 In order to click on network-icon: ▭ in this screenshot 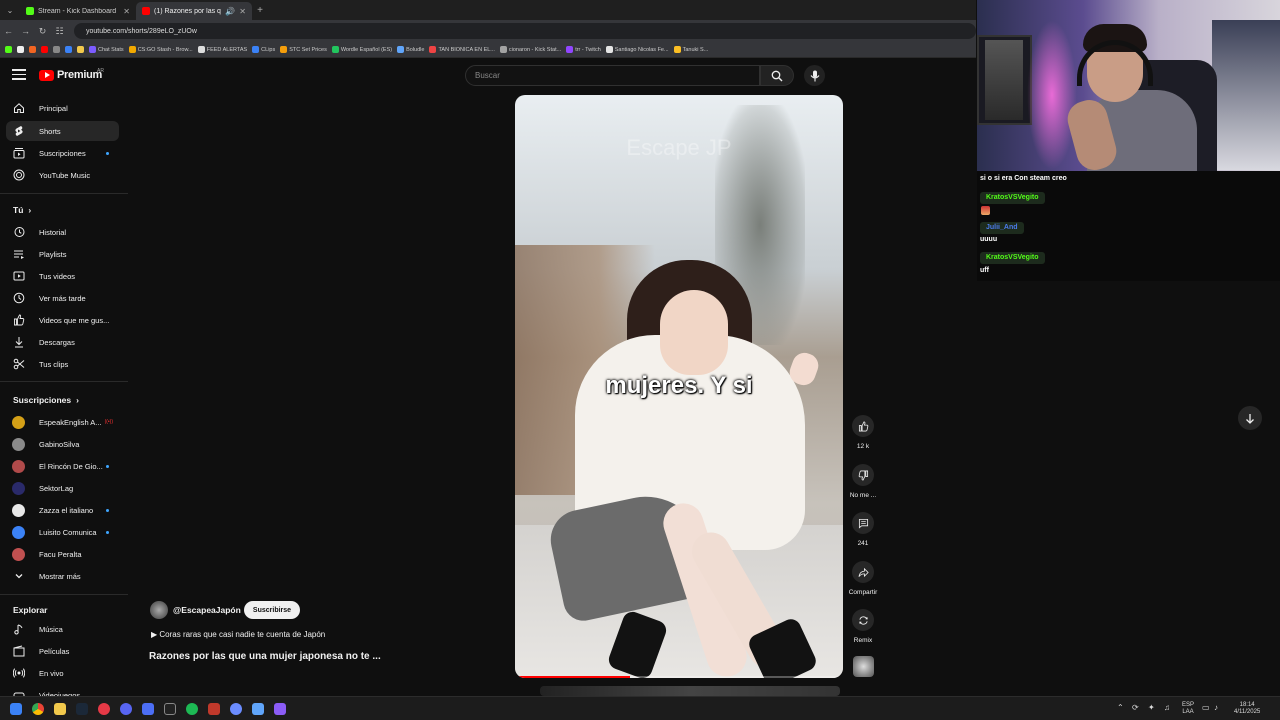, I will do `click(1206, 707)`.